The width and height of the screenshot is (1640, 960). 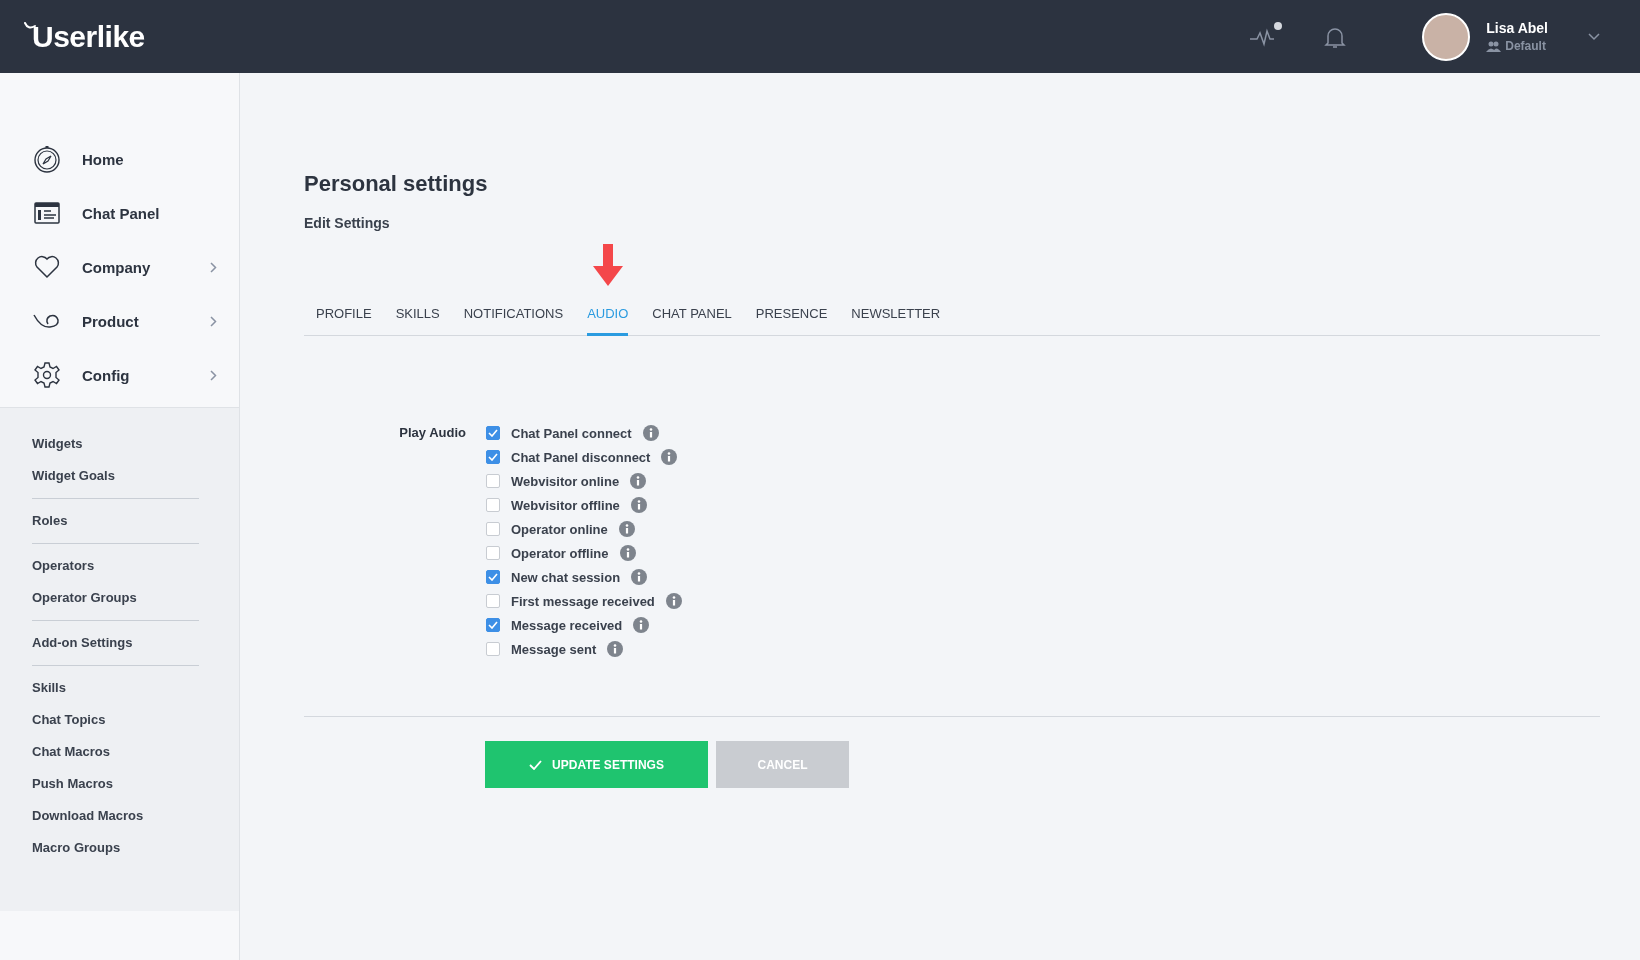 I want to click on nav-label: Chat Panel, so click(x=121, y=213).